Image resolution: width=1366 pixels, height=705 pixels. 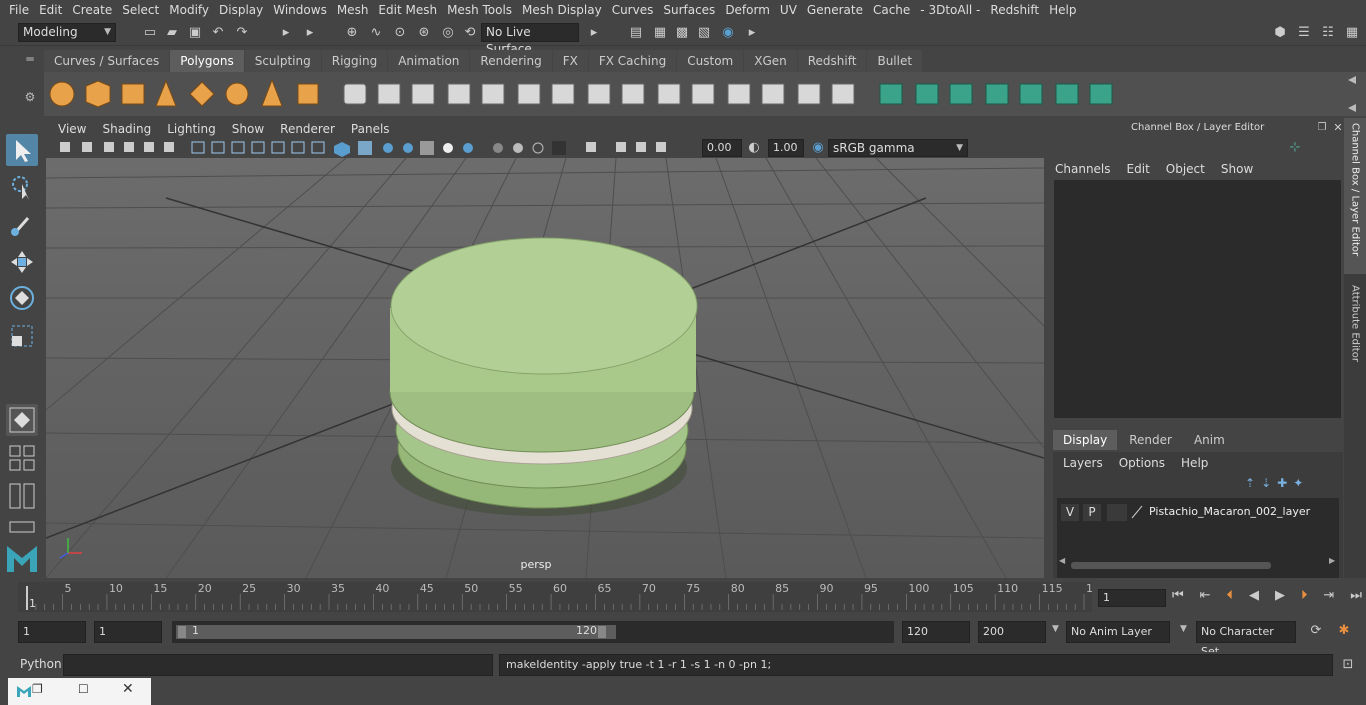 What do you see at coordinates (22, 336) in the screenshot?
I see `scale-tool-button` at bounding box center [22, 336].